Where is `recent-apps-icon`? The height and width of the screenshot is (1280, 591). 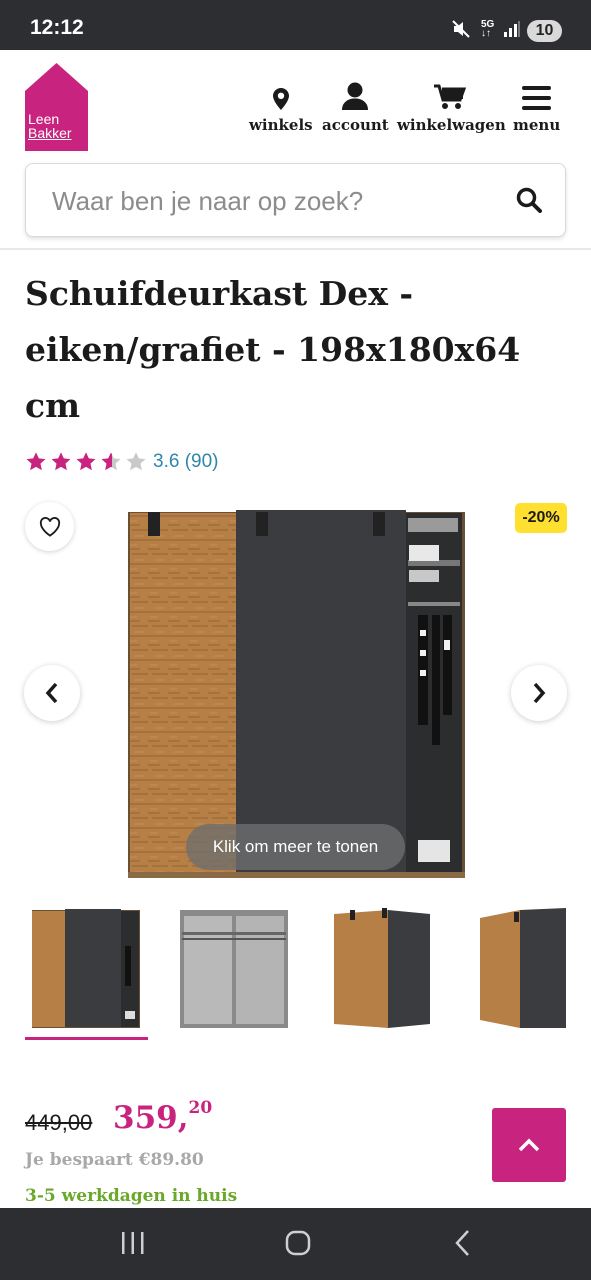
recent-apps-icon is located at coordinates (133, 1243).